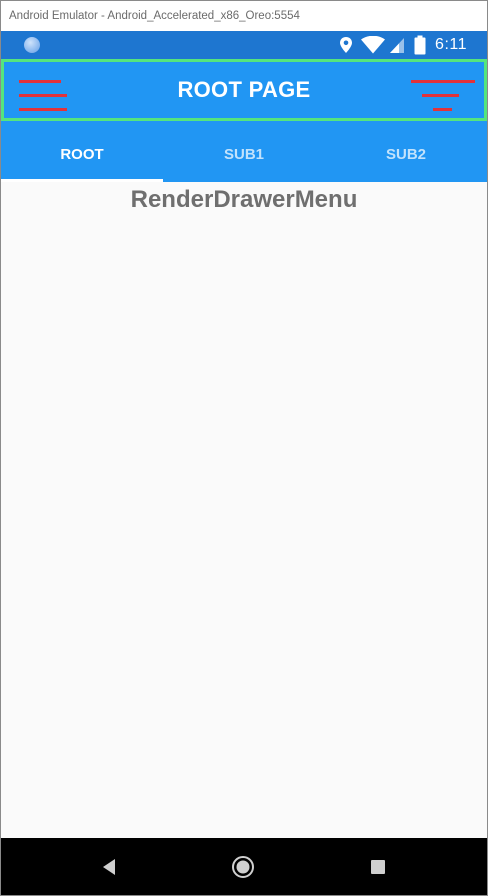 Image resolution: width=488 pixels, height=896 pixels. Describe the element at coordinates (378, 867) in the screenshot. I see `recents-icon` at that location.